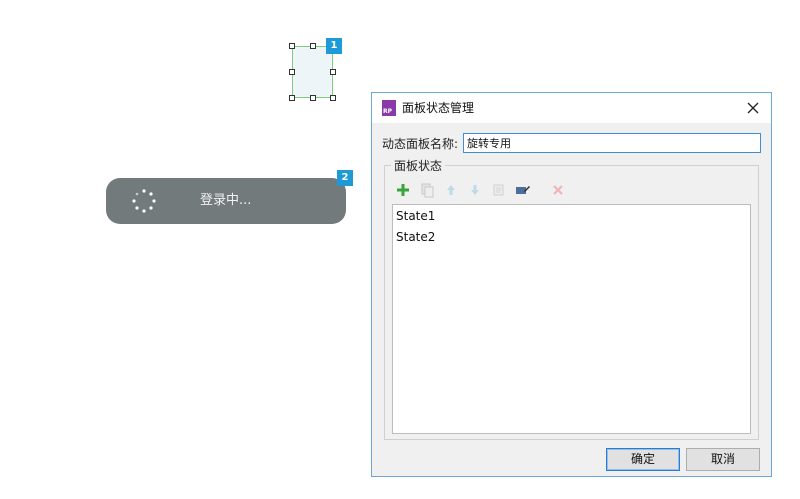 The height and width of the screenshot is (499, 800). Describe the element at coordinates (415, 216) in the screenshot. I see `list-item: State1` at that location.